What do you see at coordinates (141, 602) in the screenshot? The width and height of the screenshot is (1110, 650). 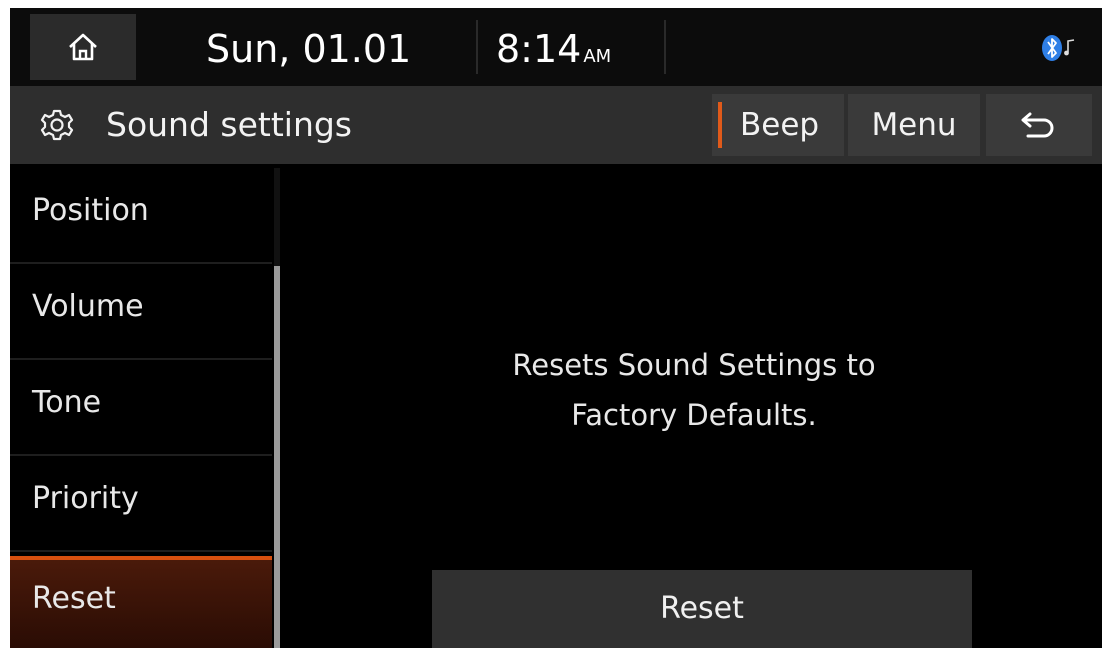 I see `sidebar-item-reset: Reset` at bounding box center [141, 602].